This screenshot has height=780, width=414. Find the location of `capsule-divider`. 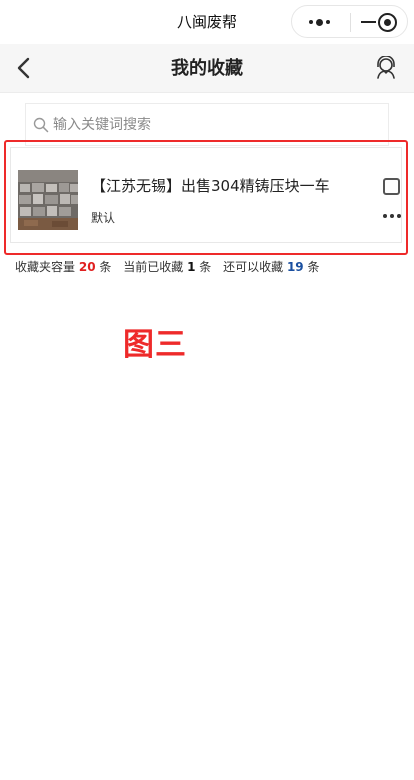

capsule-divider is located at coordinates (350, 22).